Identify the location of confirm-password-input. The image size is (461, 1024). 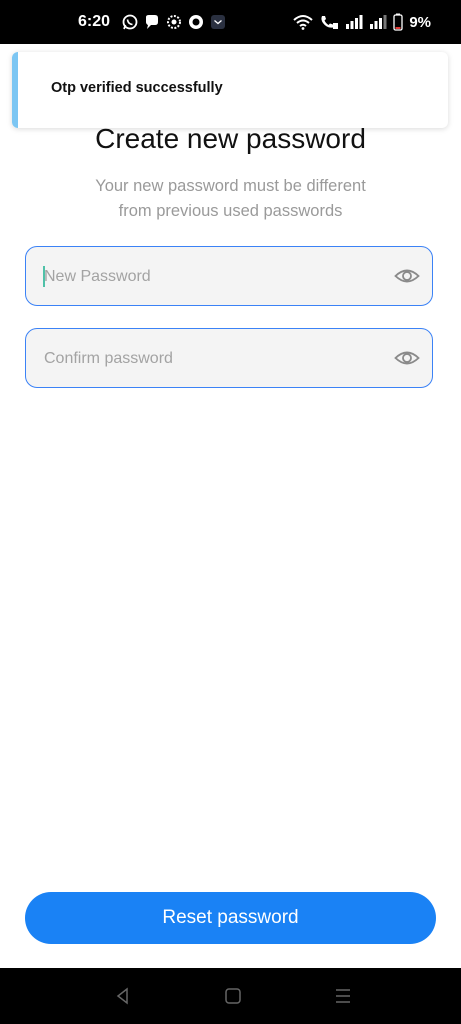
(214, 358).